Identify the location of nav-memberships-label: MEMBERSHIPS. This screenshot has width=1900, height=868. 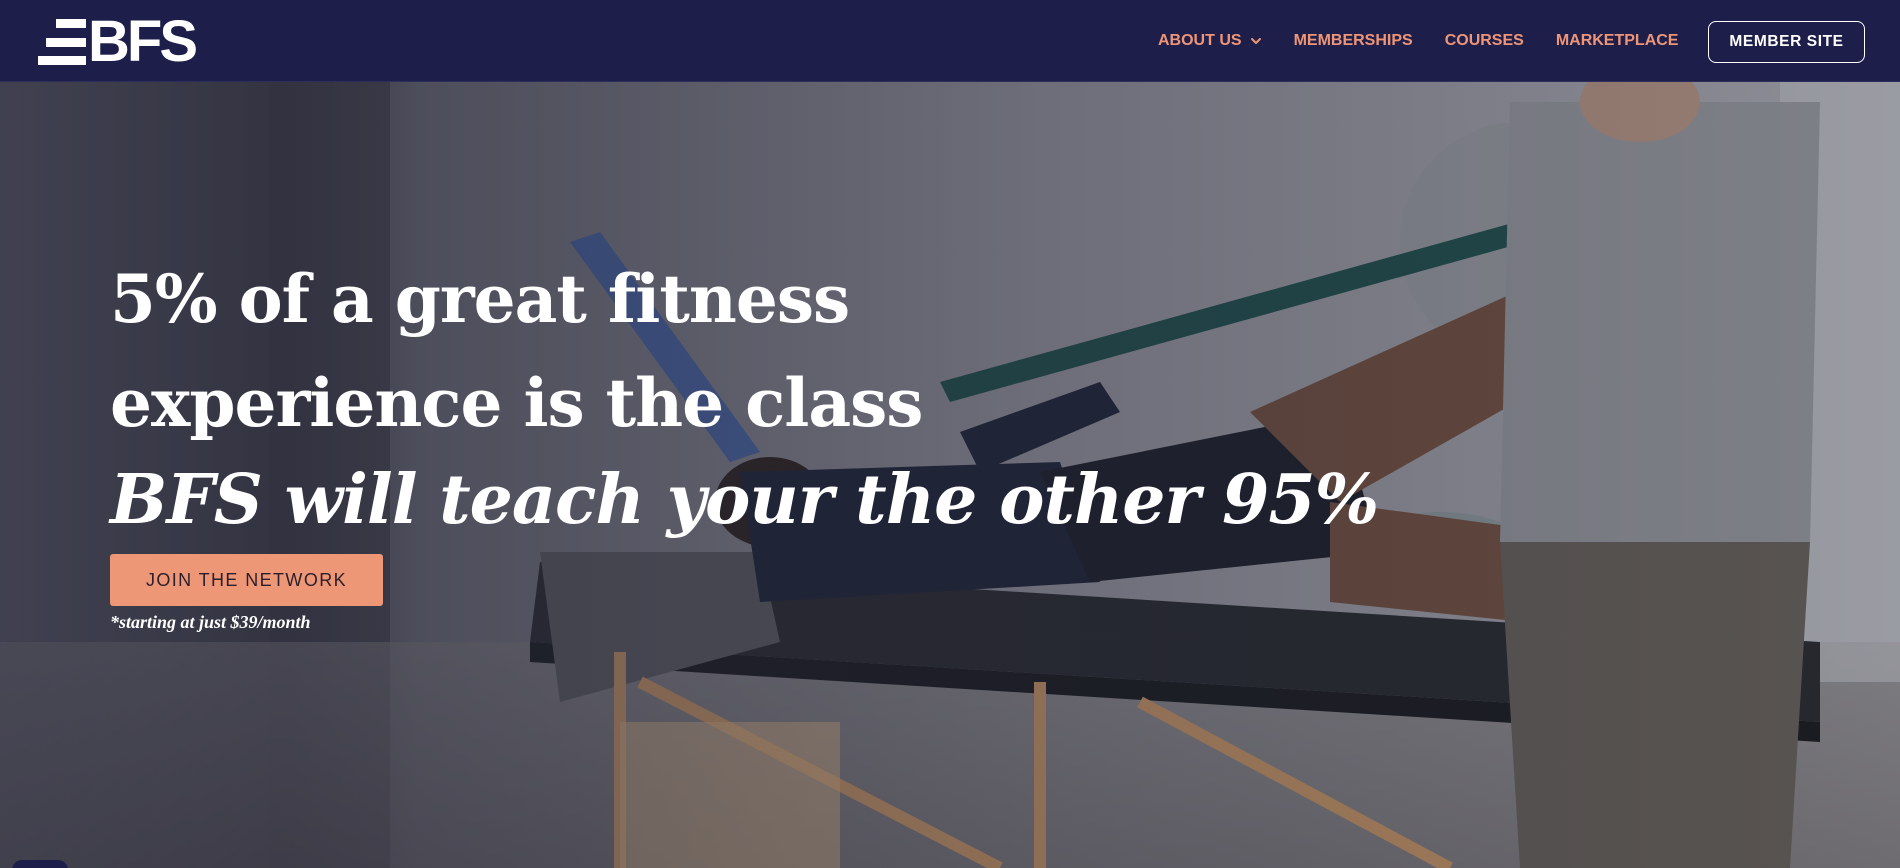
(1353, 40).